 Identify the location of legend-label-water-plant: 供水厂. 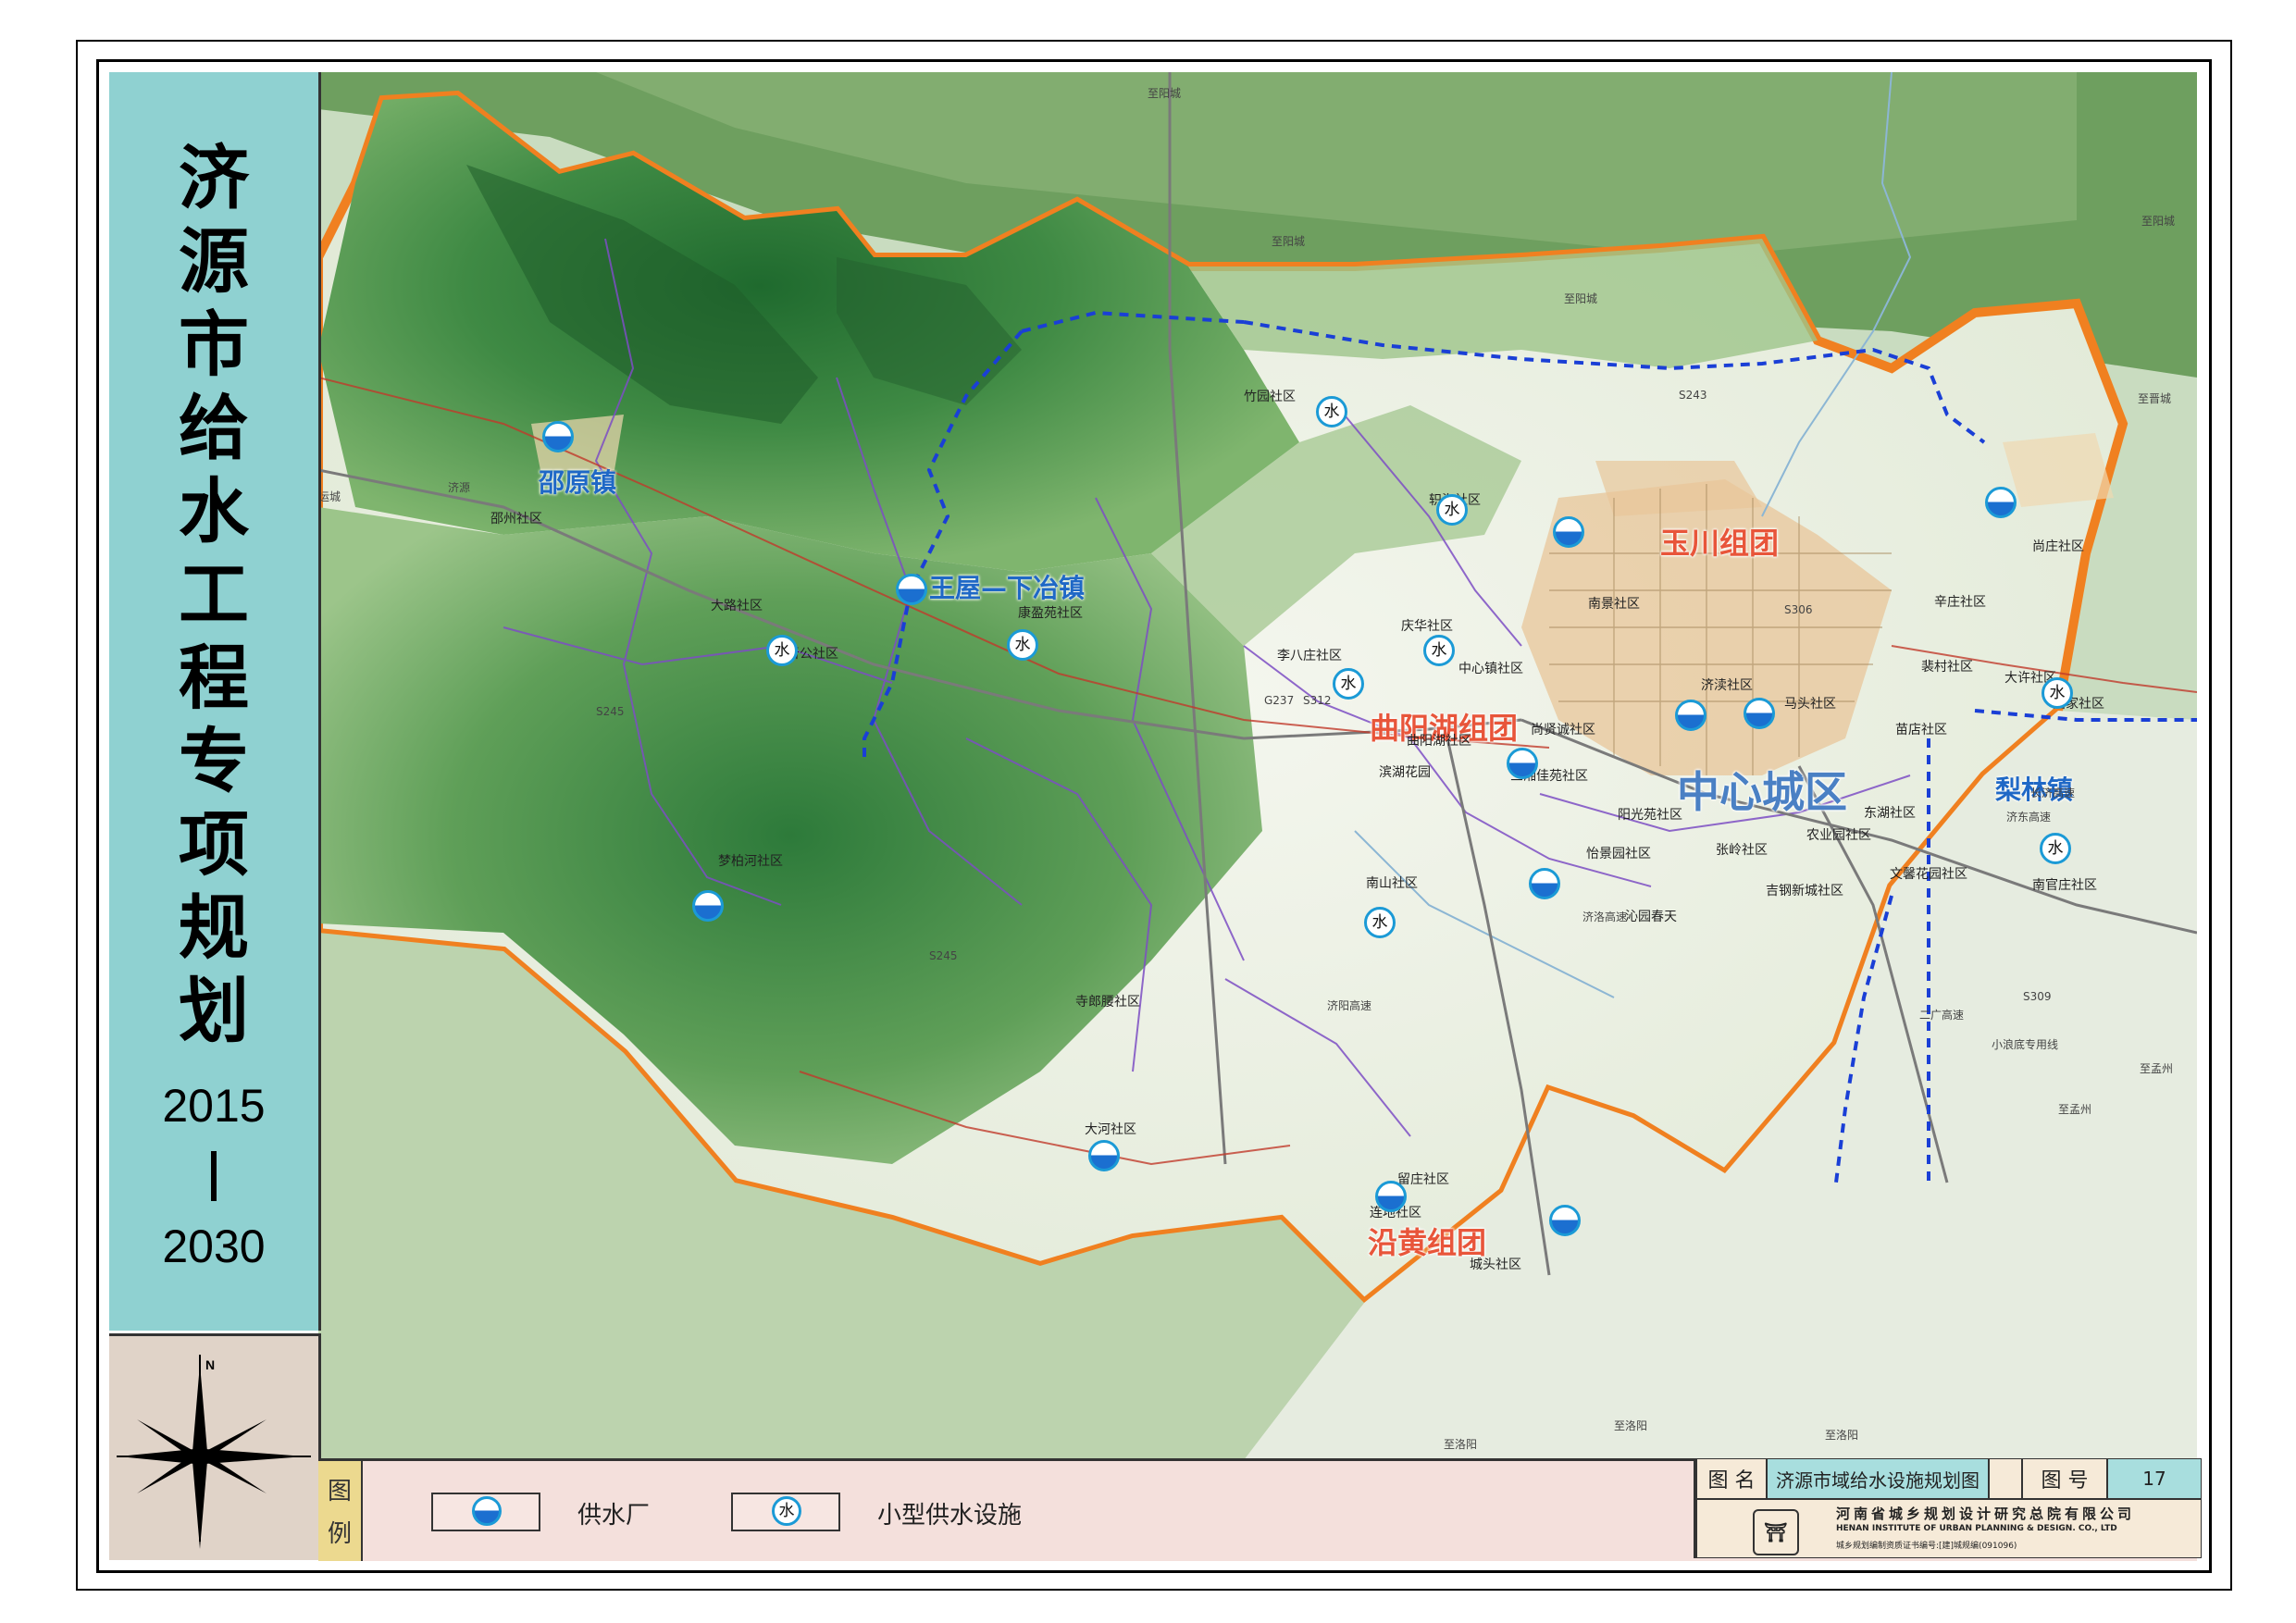
(614, 1516).